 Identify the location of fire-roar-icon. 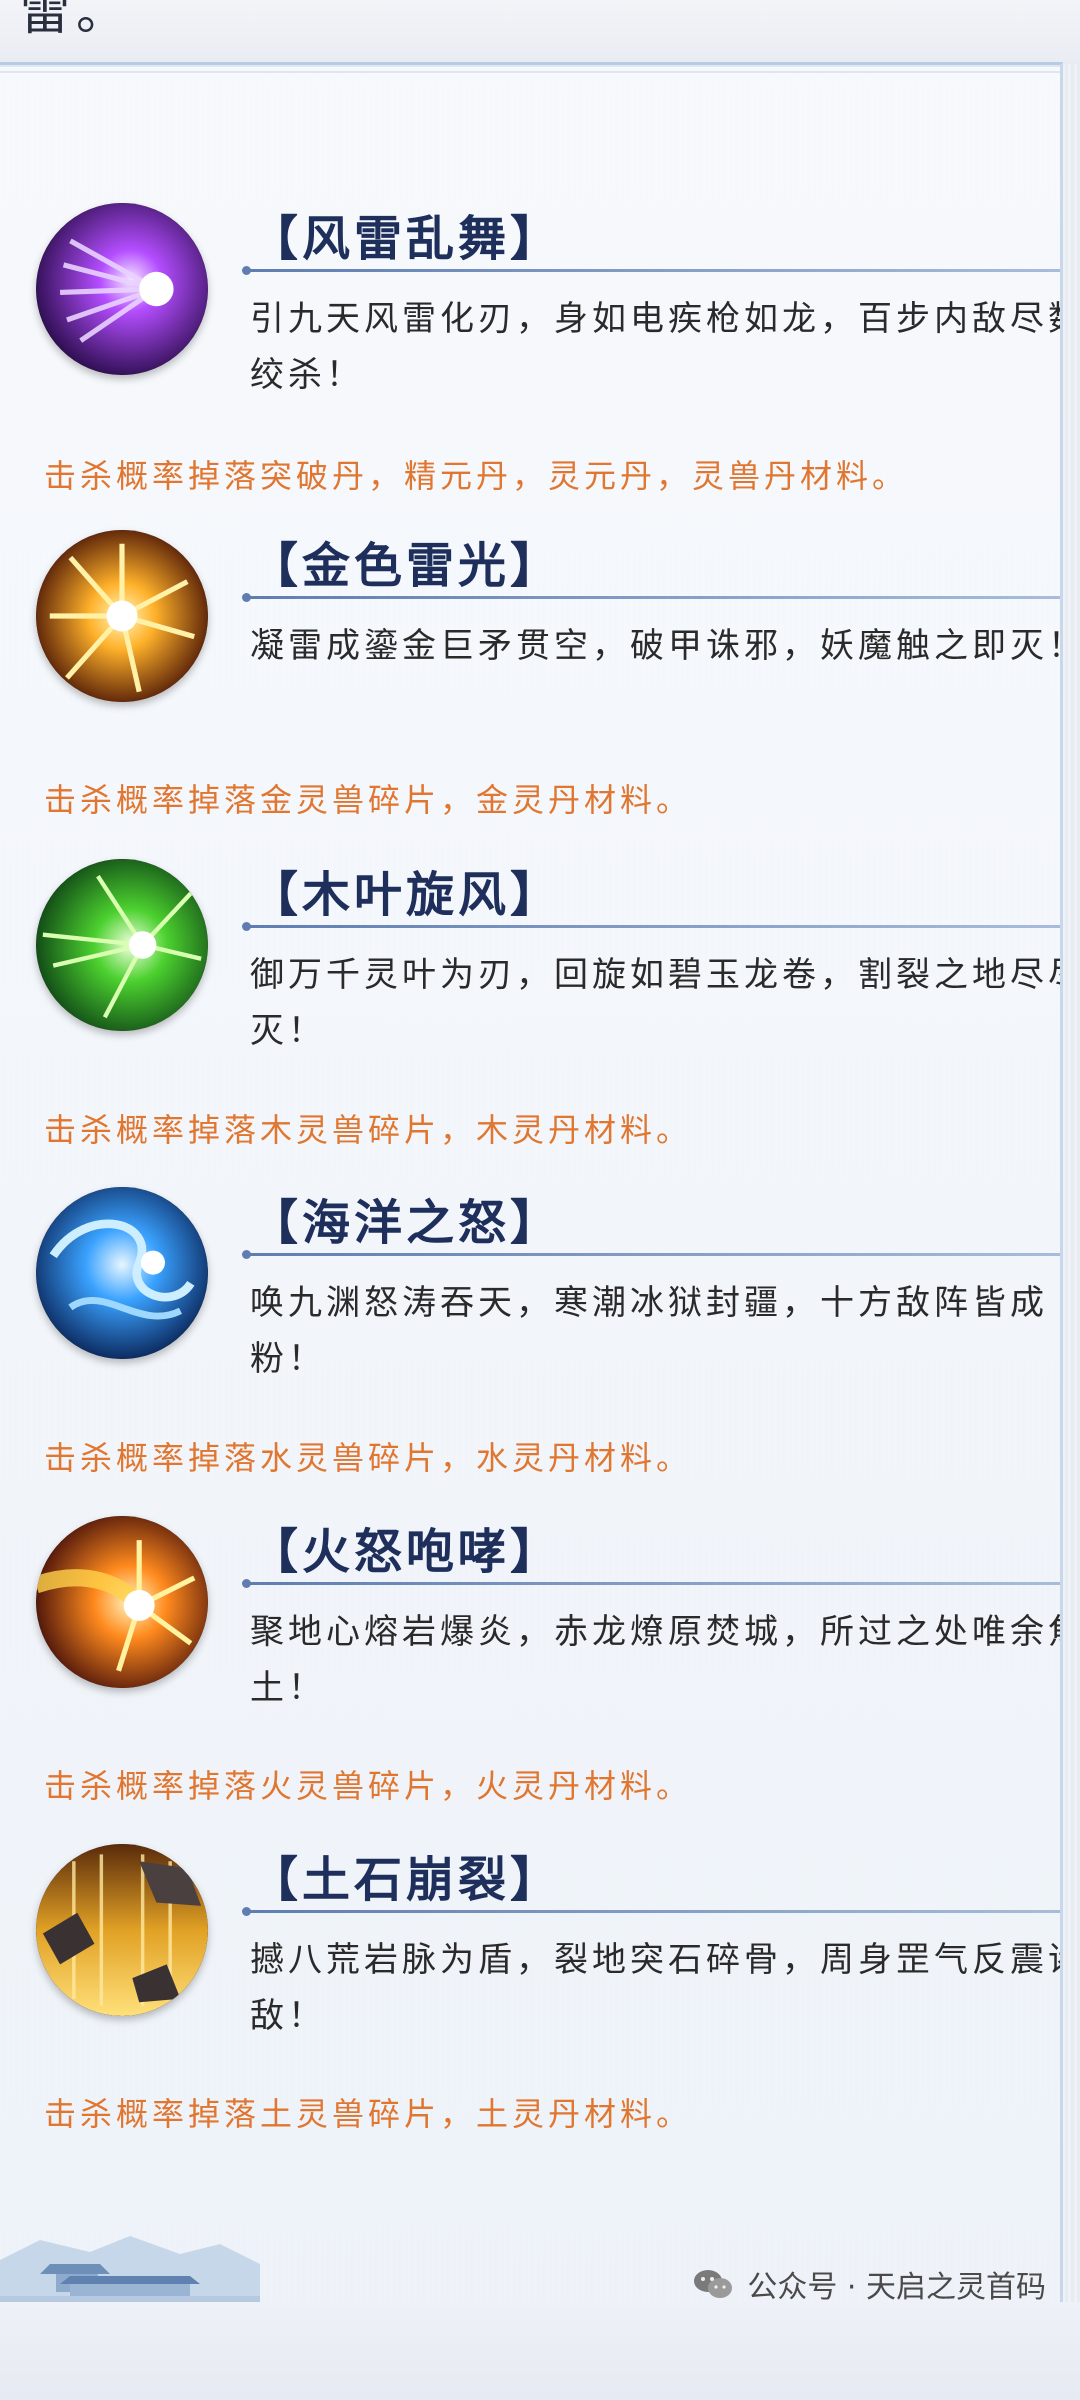
(122, 1602).